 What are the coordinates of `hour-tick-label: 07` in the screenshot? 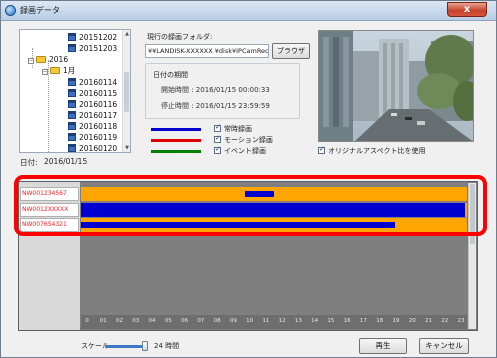 It's located at (201, 321).